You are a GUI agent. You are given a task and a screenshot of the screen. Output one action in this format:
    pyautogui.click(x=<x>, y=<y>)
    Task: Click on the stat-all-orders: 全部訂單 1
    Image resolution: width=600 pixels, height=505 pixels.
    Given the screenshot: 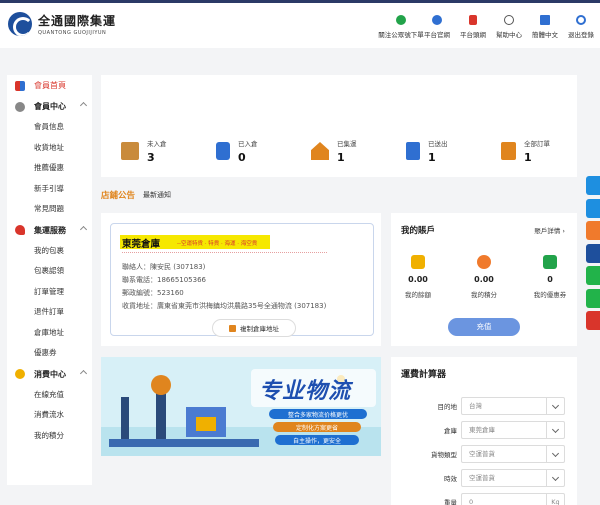 What is the action you would take?
    pyautogui.click(x=525, y=151)
    